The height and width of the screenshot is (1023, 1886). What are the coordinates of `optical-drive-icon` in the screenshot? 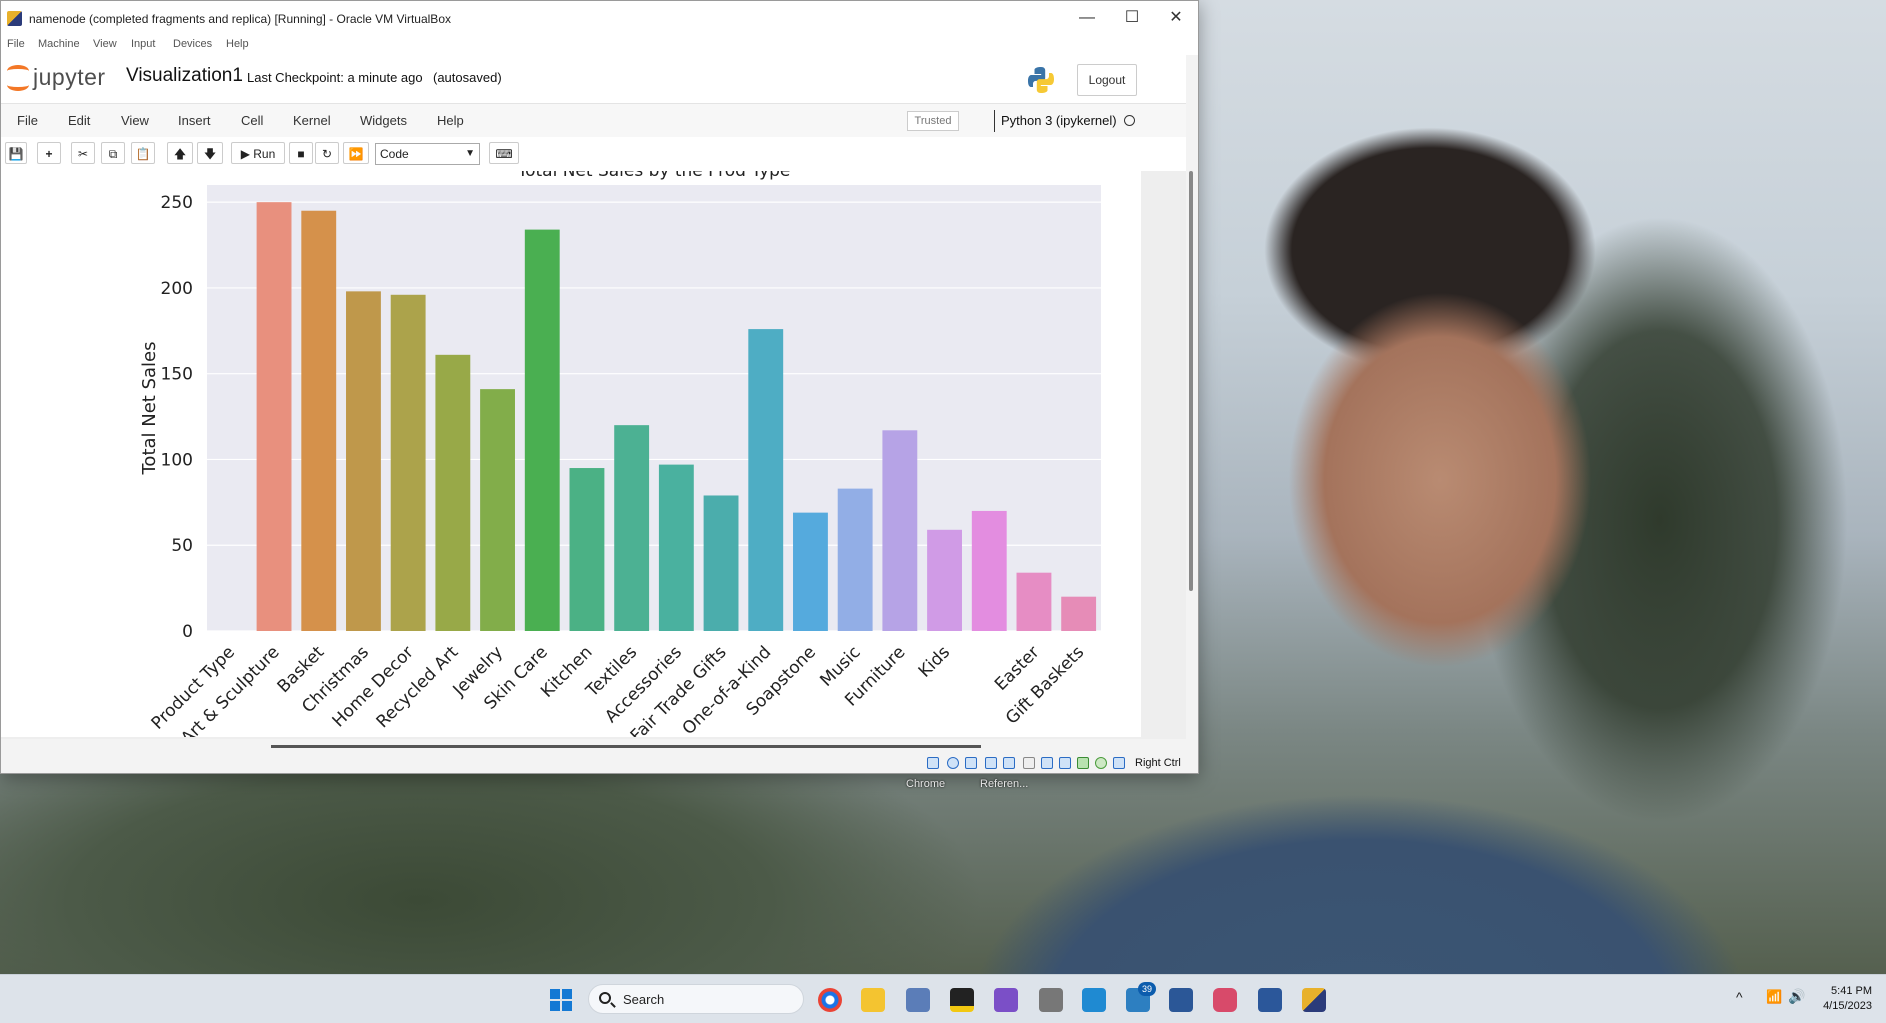 It's located at (953, 763).